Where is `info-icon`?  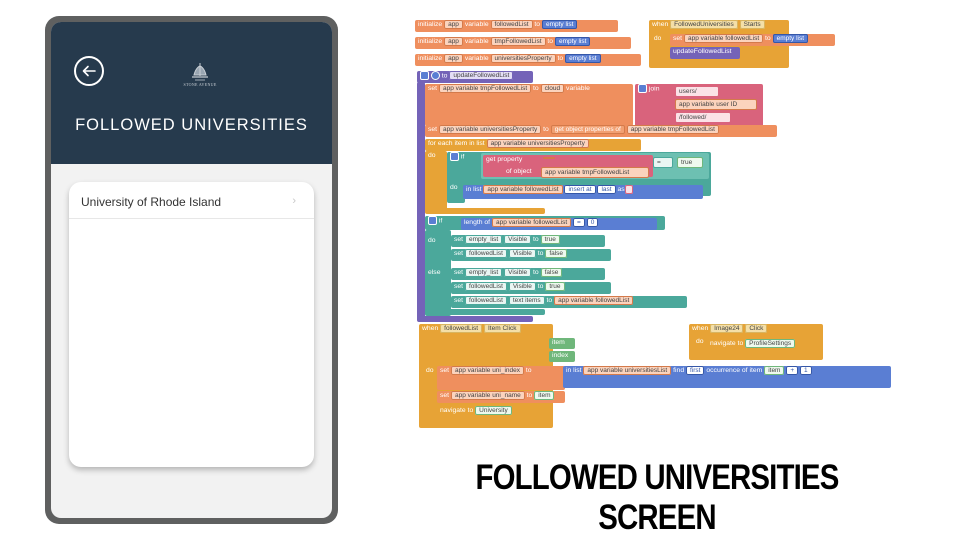
info-icon is located at coordinates (435, 75).